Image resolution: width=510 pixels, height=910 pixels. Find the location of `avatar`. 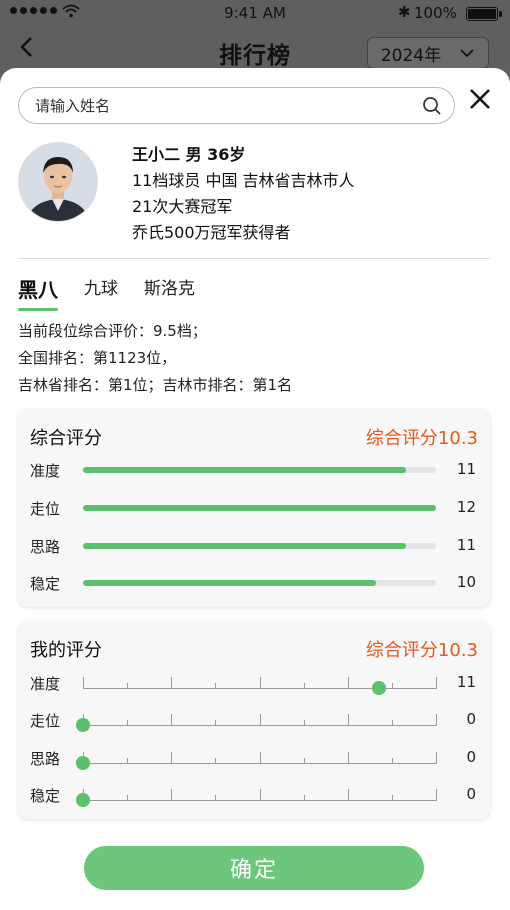

avatar is located at coordinates (58, 182).